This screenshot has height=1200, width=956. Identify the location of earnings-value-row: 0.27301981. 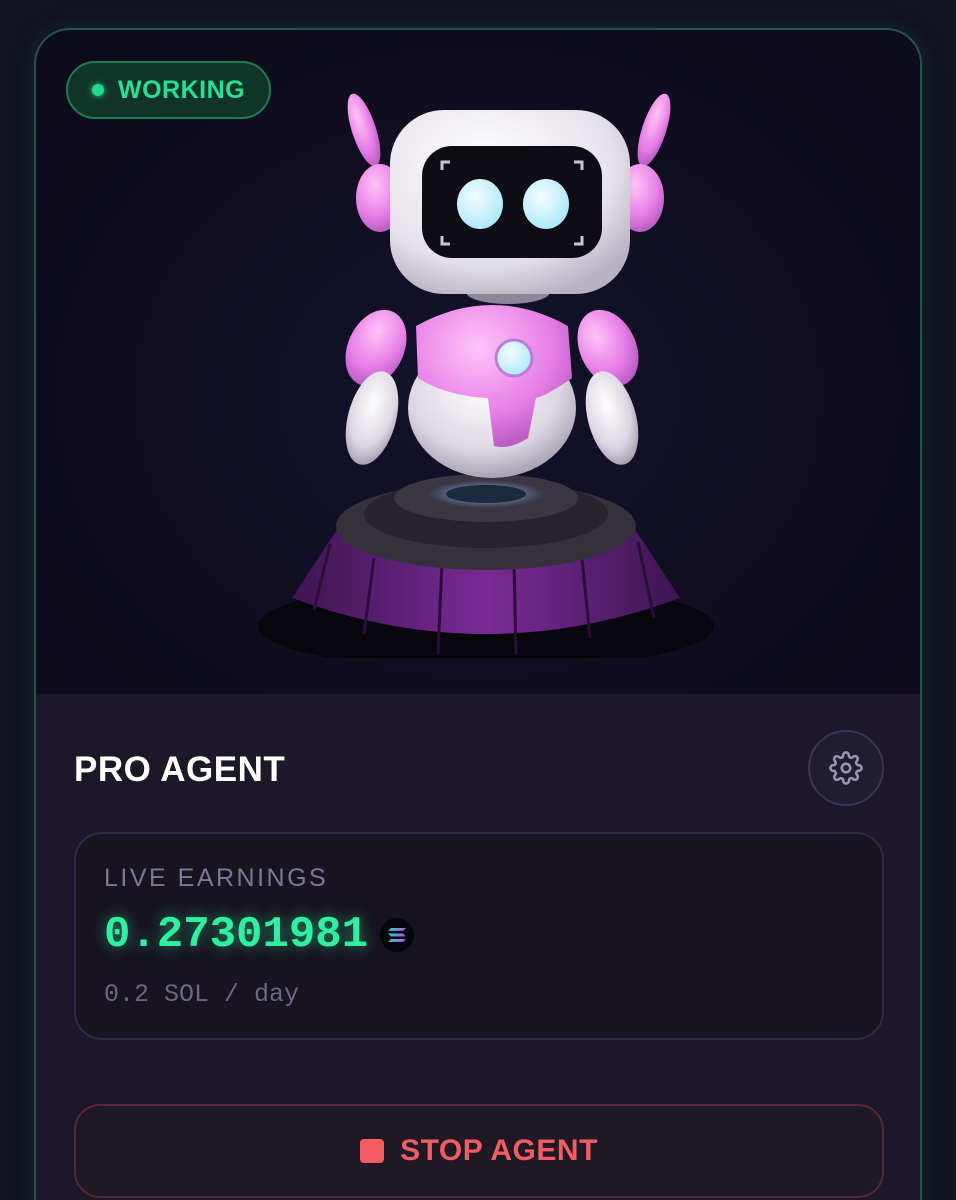
(259, 935).